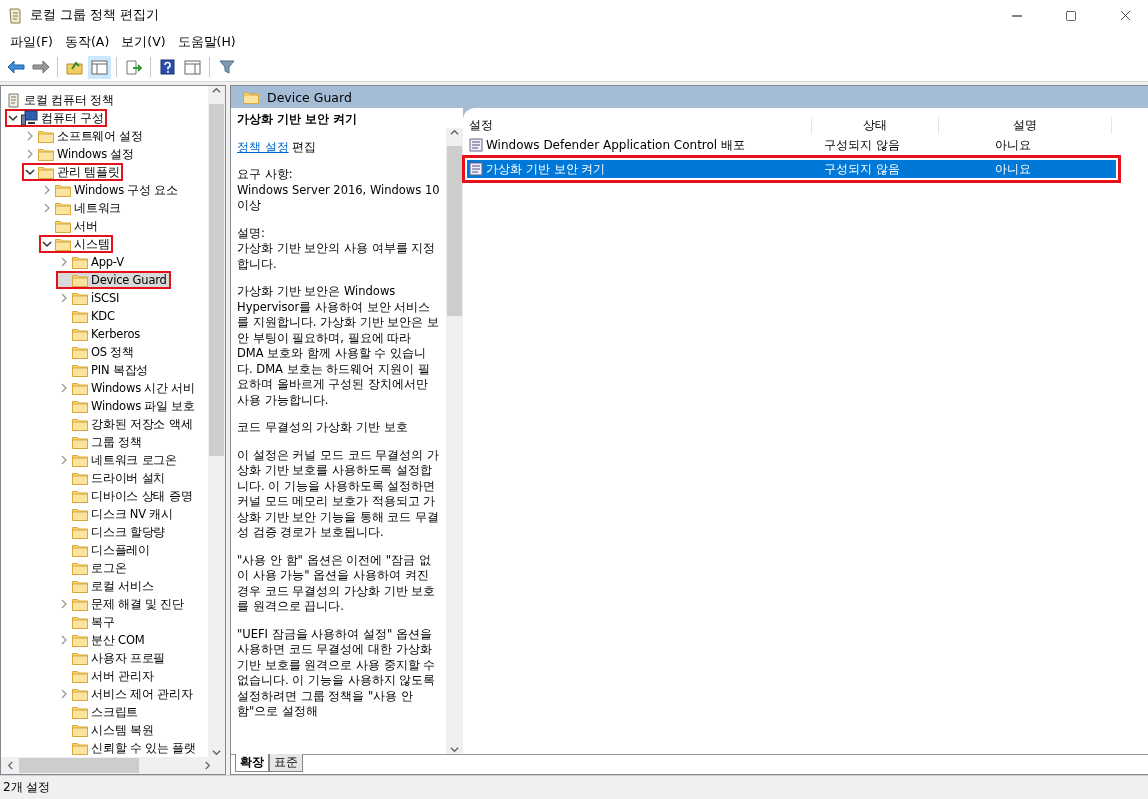 The width and height of the screenshot is (1148, 799). I want to click on tree-item: 네트워크 로그온, so click(119, 460).